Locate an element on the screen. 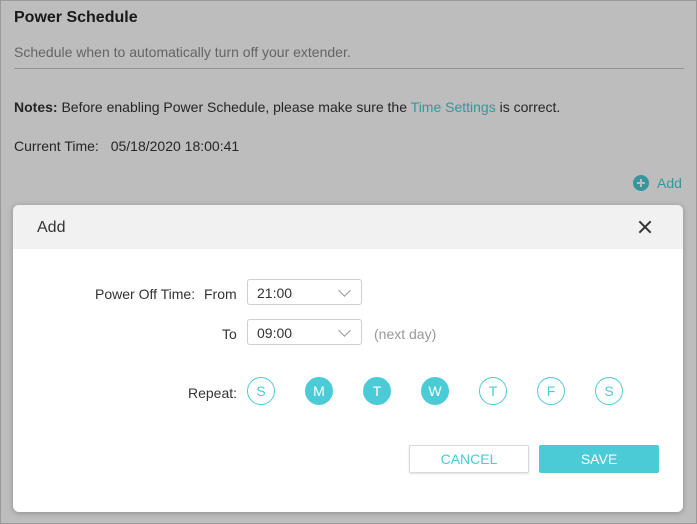 The image size is (697, 524). day-wednesday: W is located at coordinates (435, 391).